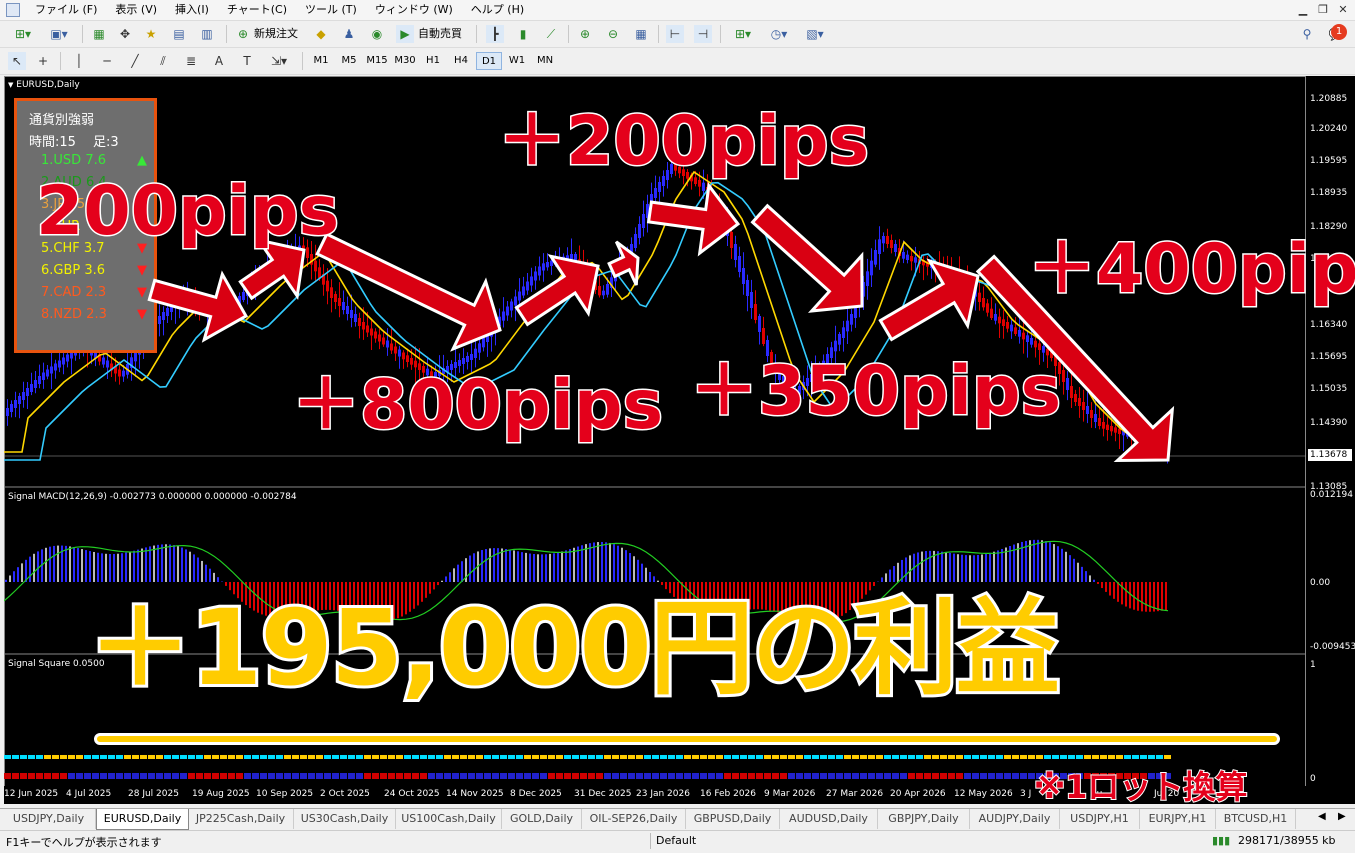  Describe the element at coordinates (1323, 9) in the screenshot. I see `restore-icon: ❐` at that location.